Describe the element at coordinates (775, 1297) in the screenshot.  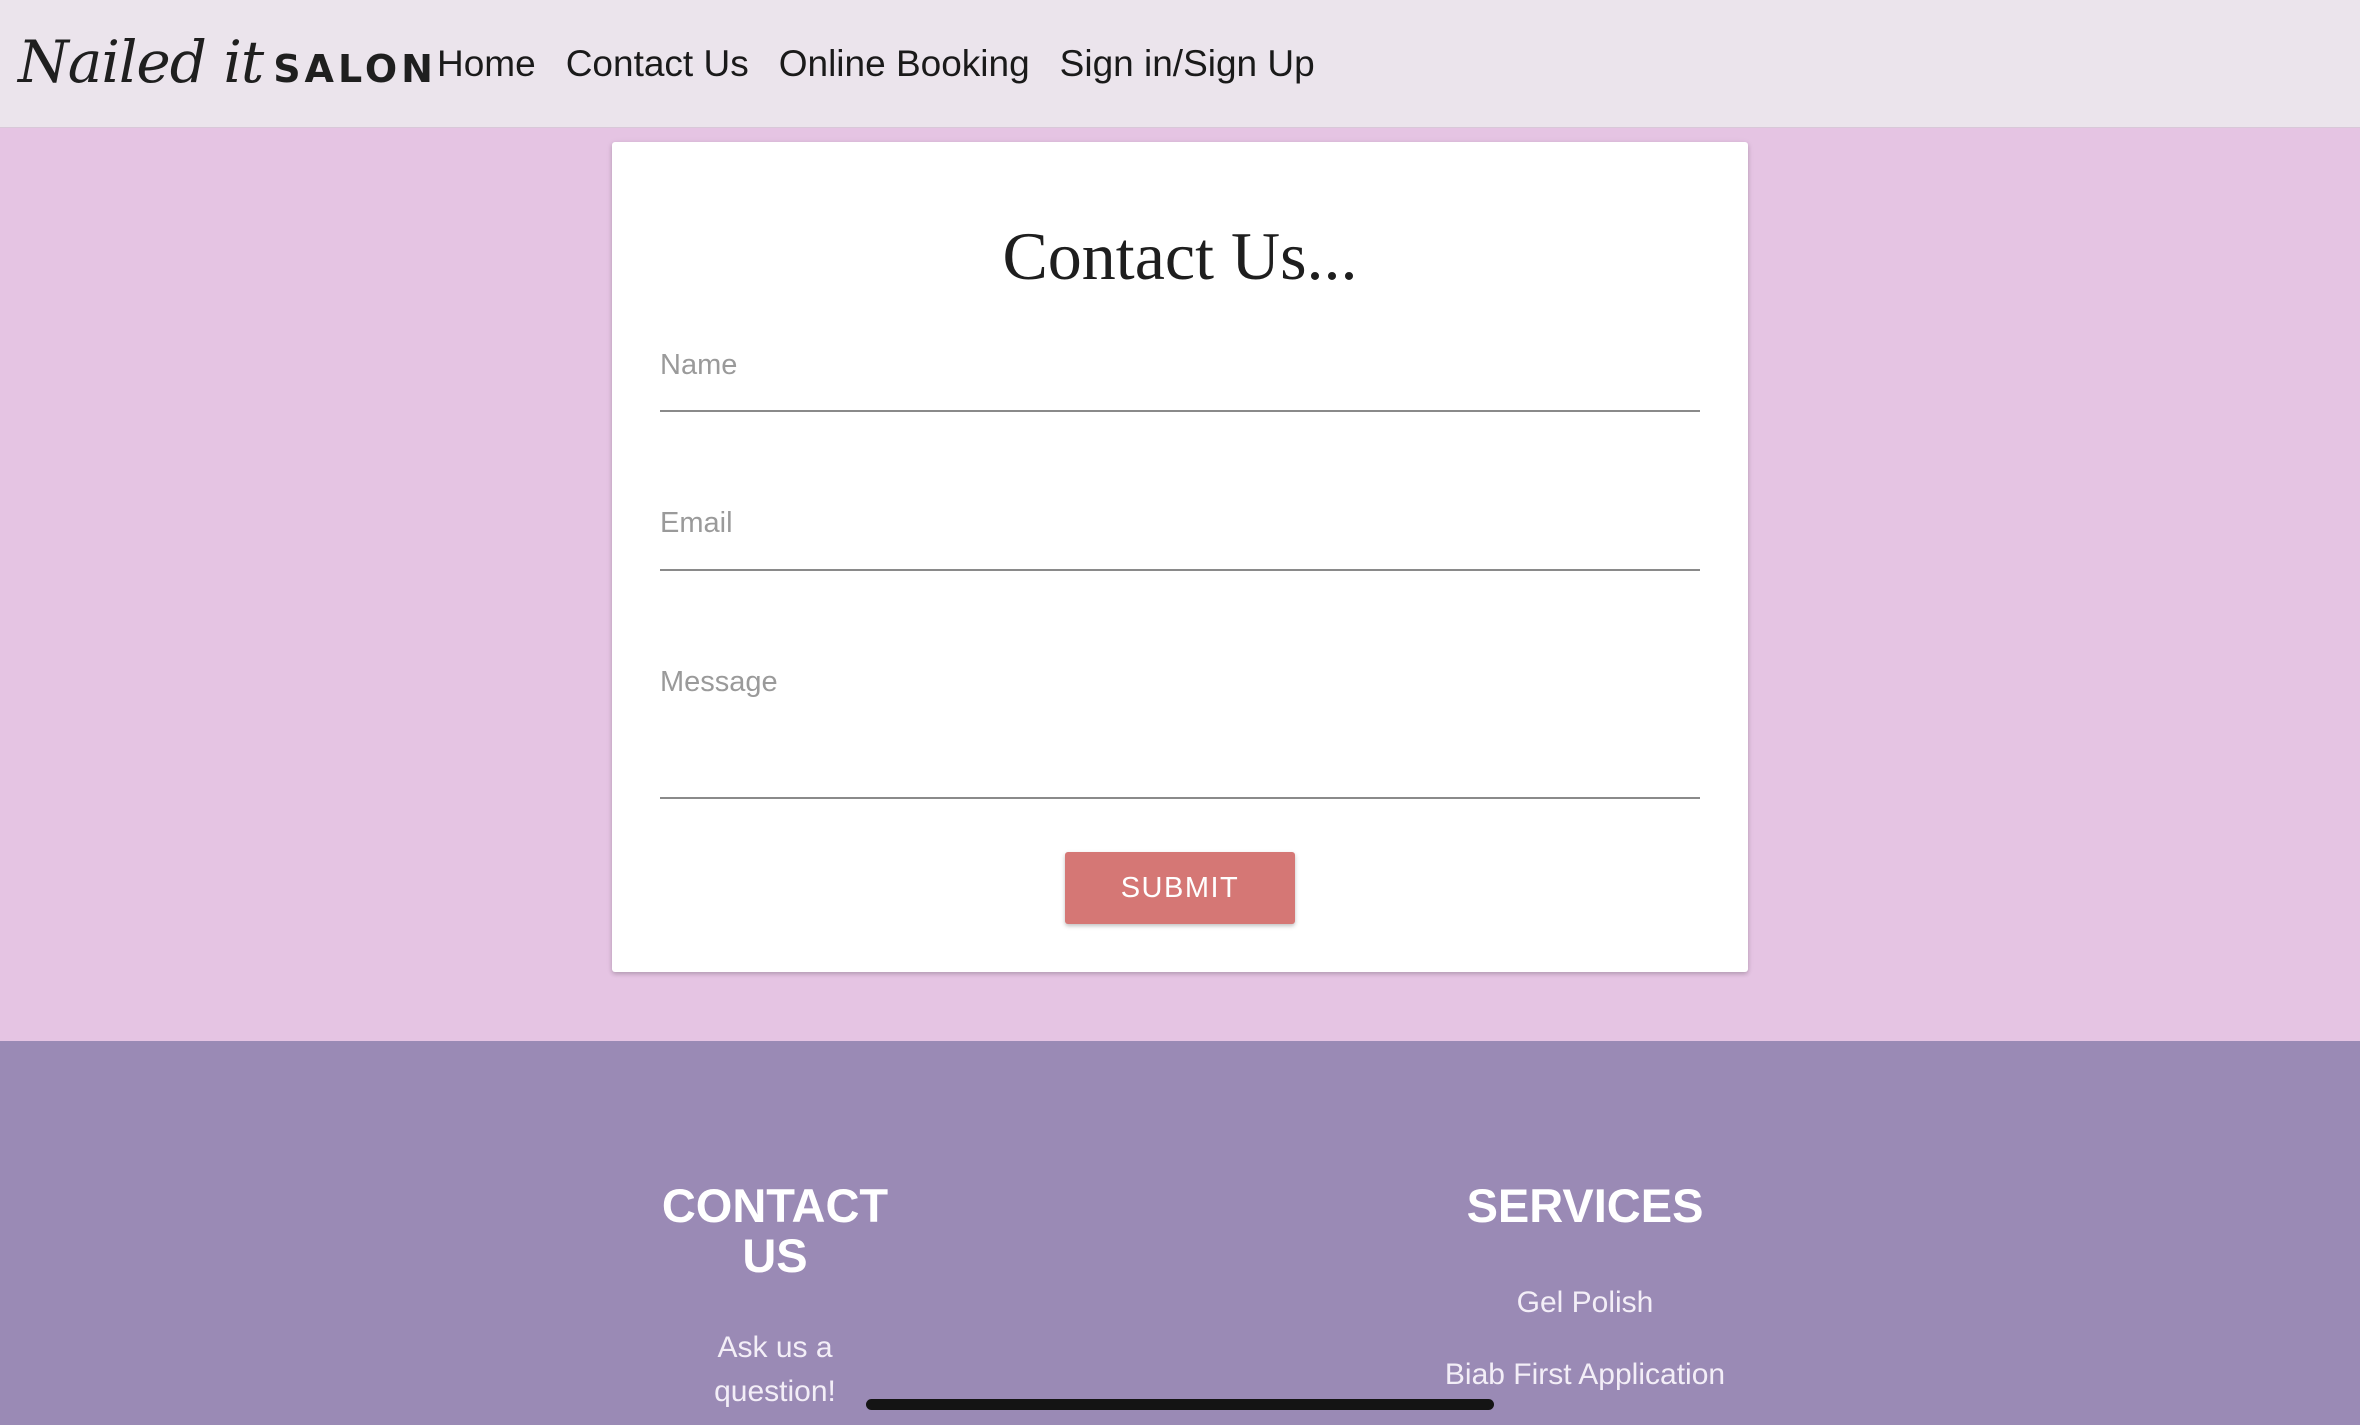
I see `footer-contact-section: CONTACT US Ask us a question!` at that location.